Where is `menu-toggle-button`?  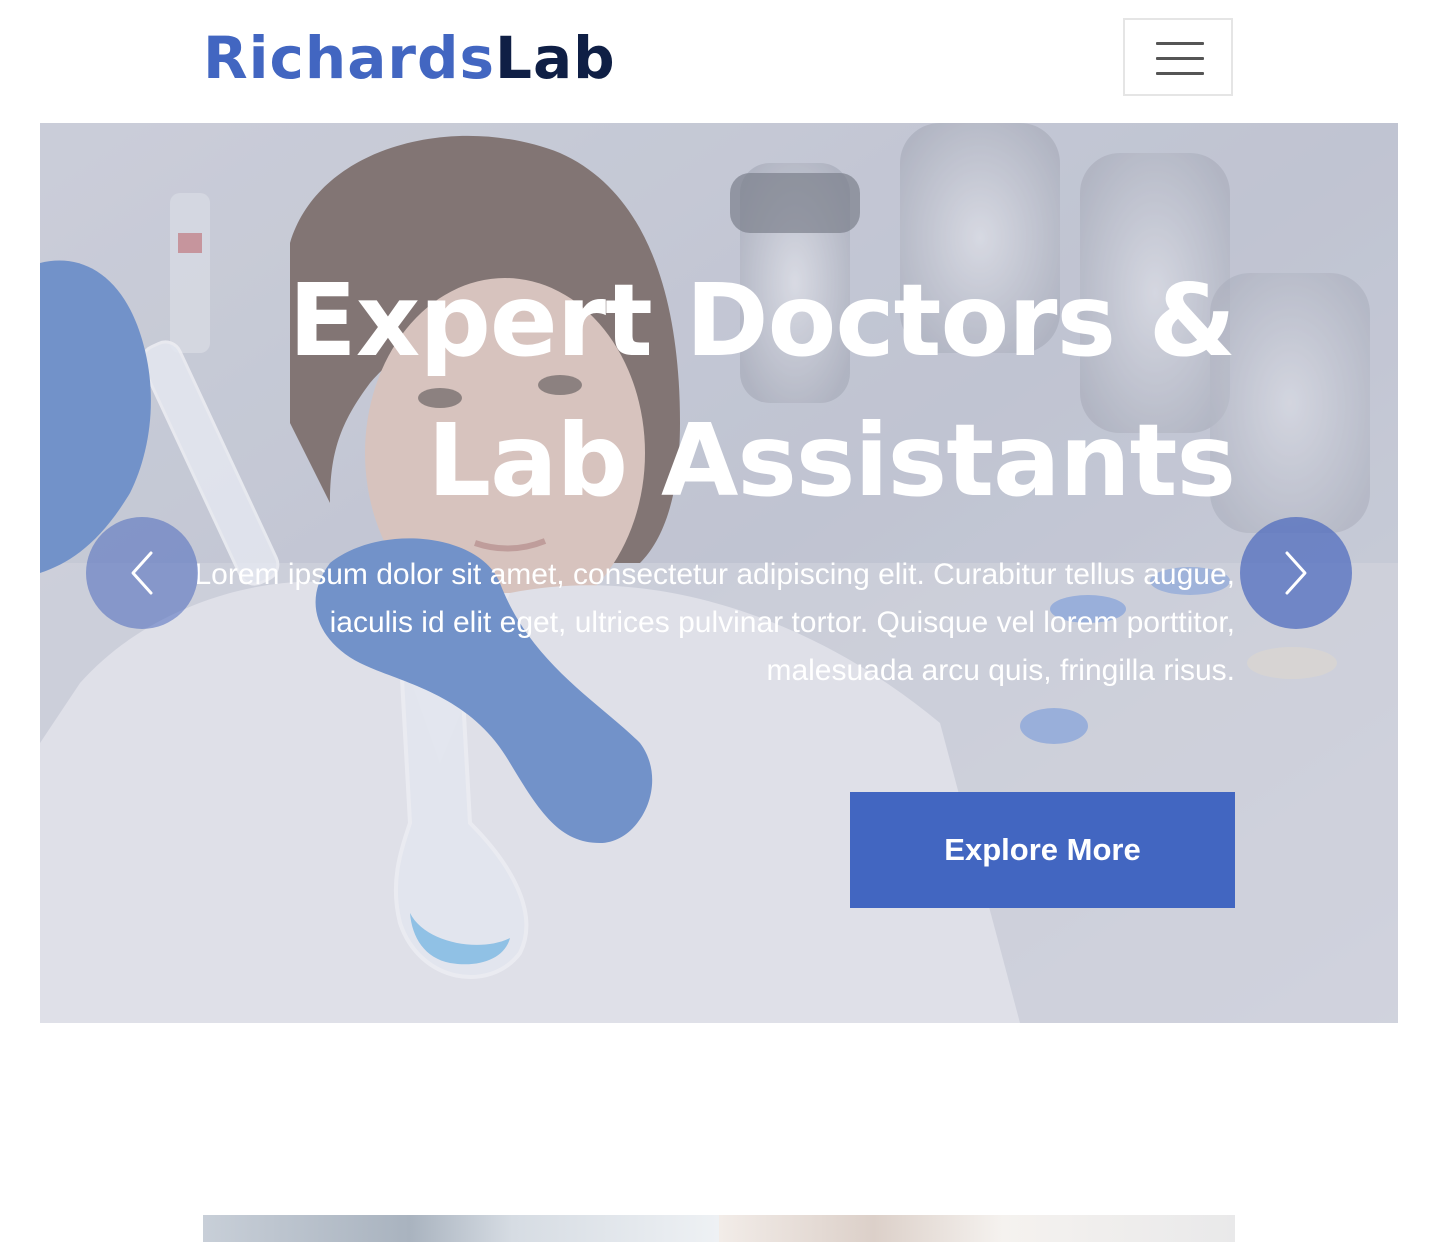
menu-toggle-button is located at coordinates (1178, 57).